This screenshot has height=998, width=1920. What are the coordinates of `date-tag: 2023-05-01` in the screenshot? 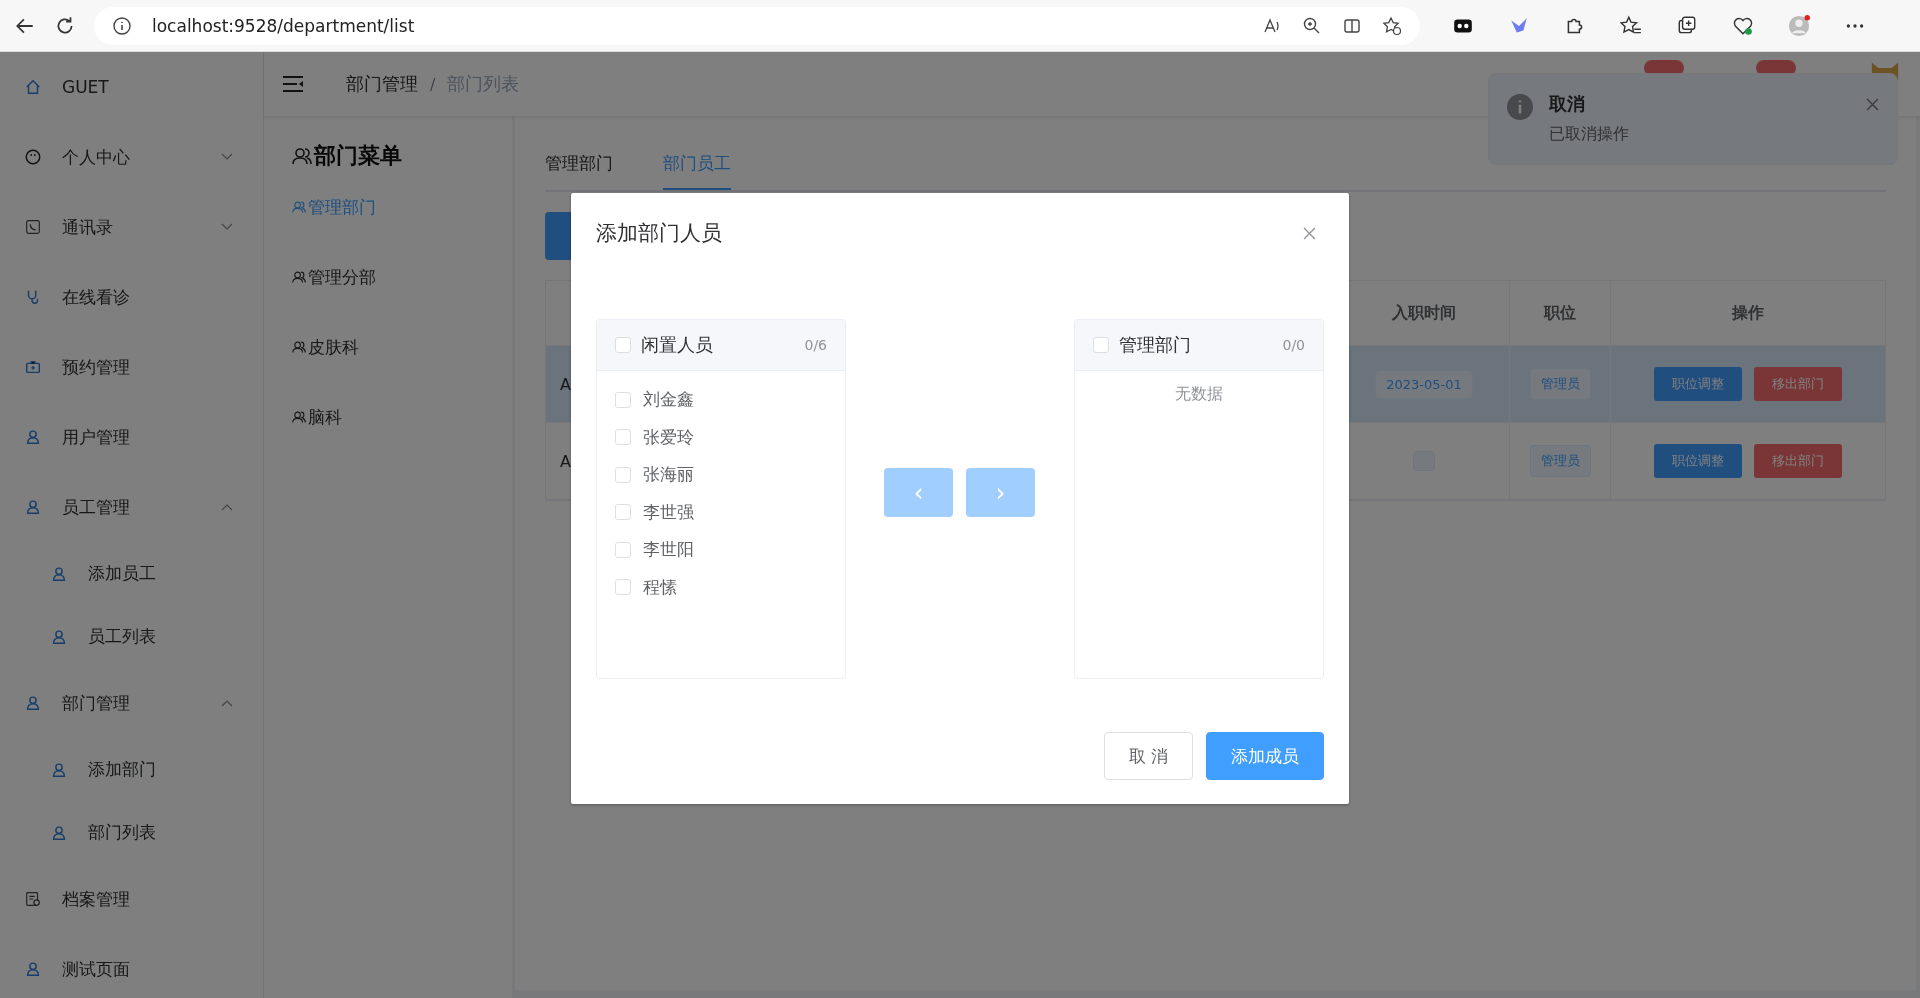 It's located at (1424, 384).